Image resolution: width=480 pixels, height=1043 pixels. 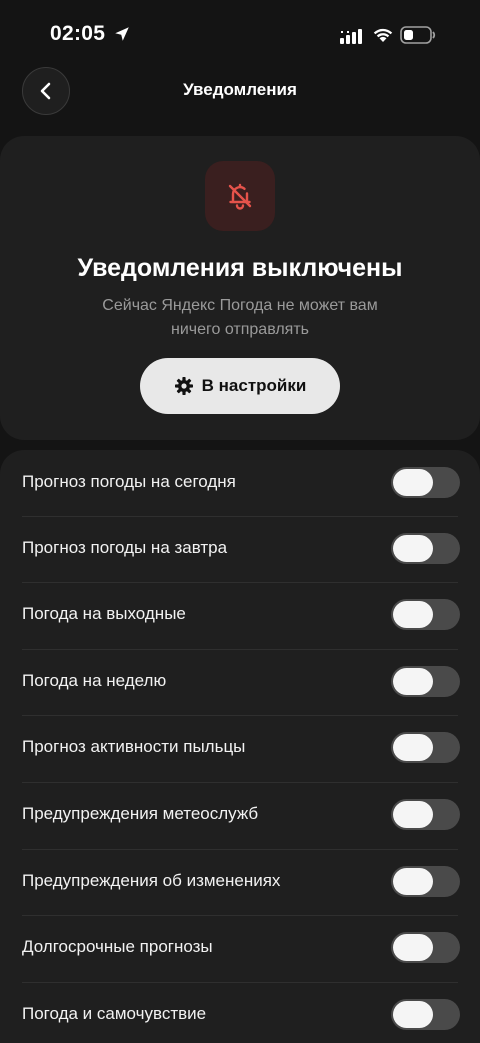 What do you see at coordinates (122, 34) in the screenshot?
I see `location-arrow-icon` at bounding box center [122, 34].